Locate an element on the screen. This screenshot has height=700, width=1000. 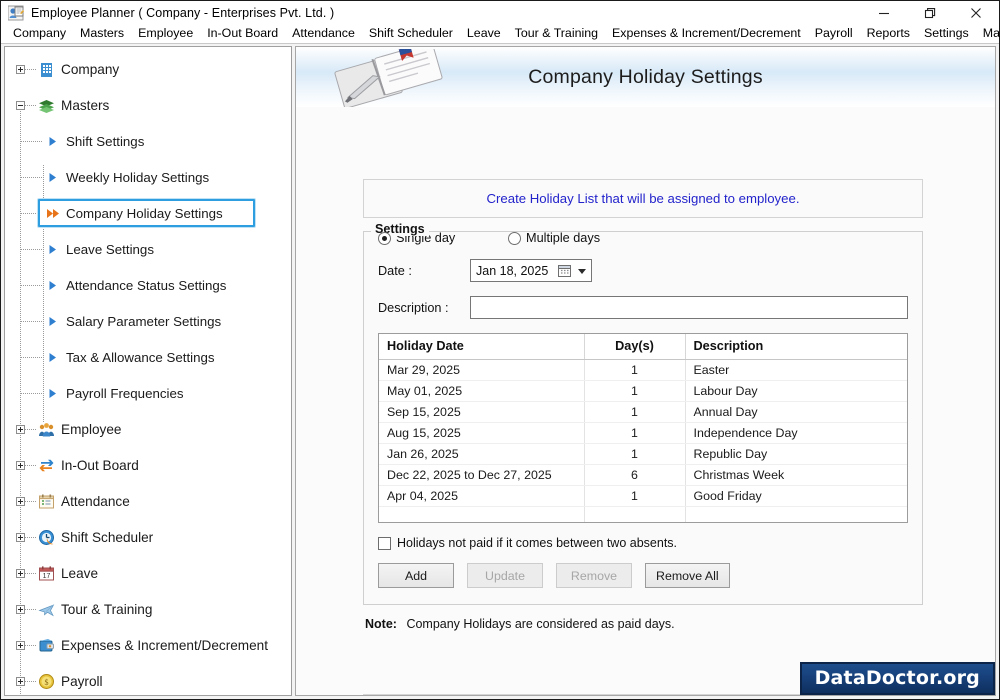
table-header-row: Holiday Date Day(s) Description is located at coordinates (643, 347).